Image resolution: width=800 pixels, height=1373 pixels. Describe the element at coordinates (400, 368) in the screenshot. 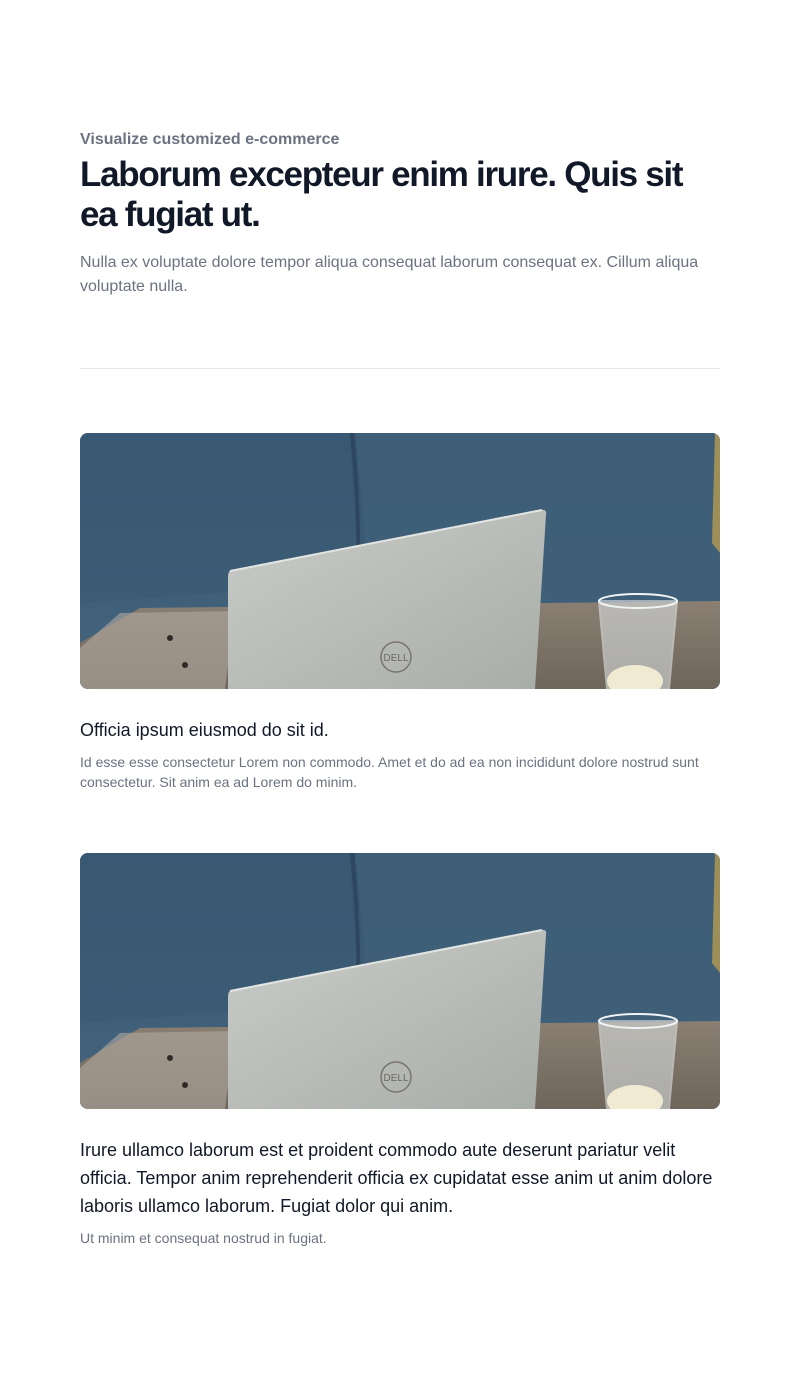

I see `section-divider` at that location.